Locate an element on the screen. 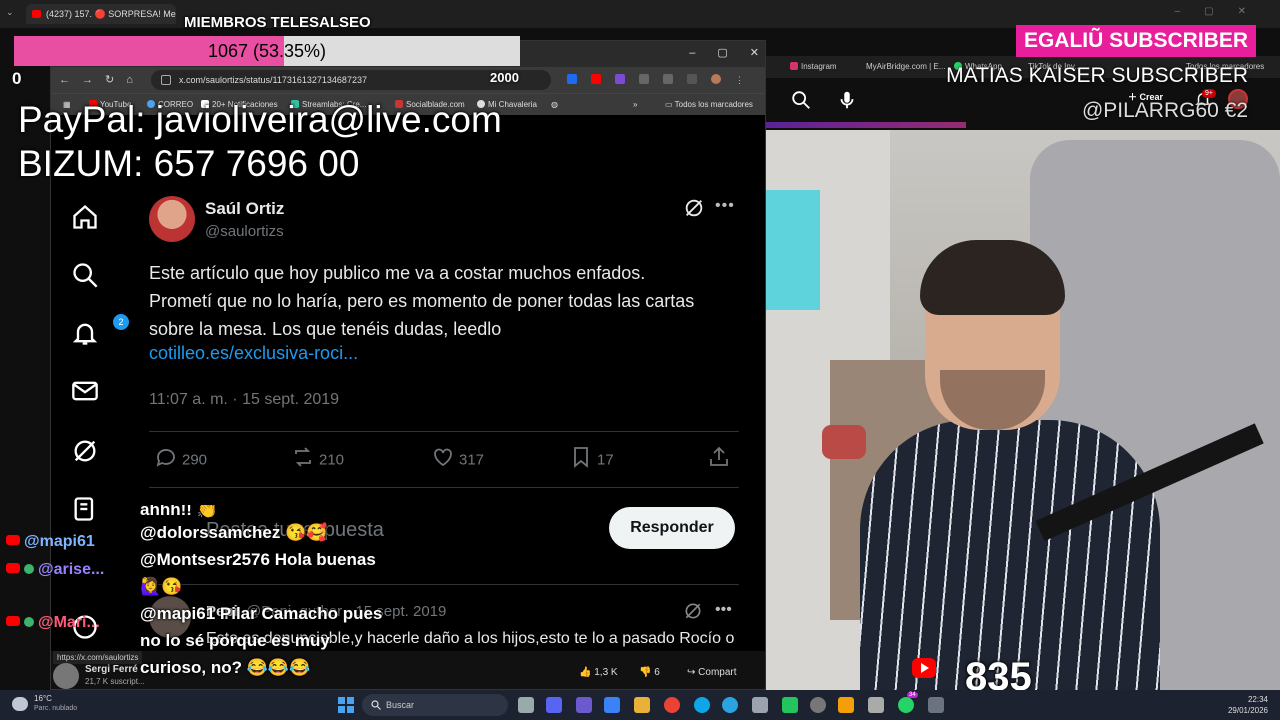  notifications-count-badge: 2 is located at coordinates (121, 322).